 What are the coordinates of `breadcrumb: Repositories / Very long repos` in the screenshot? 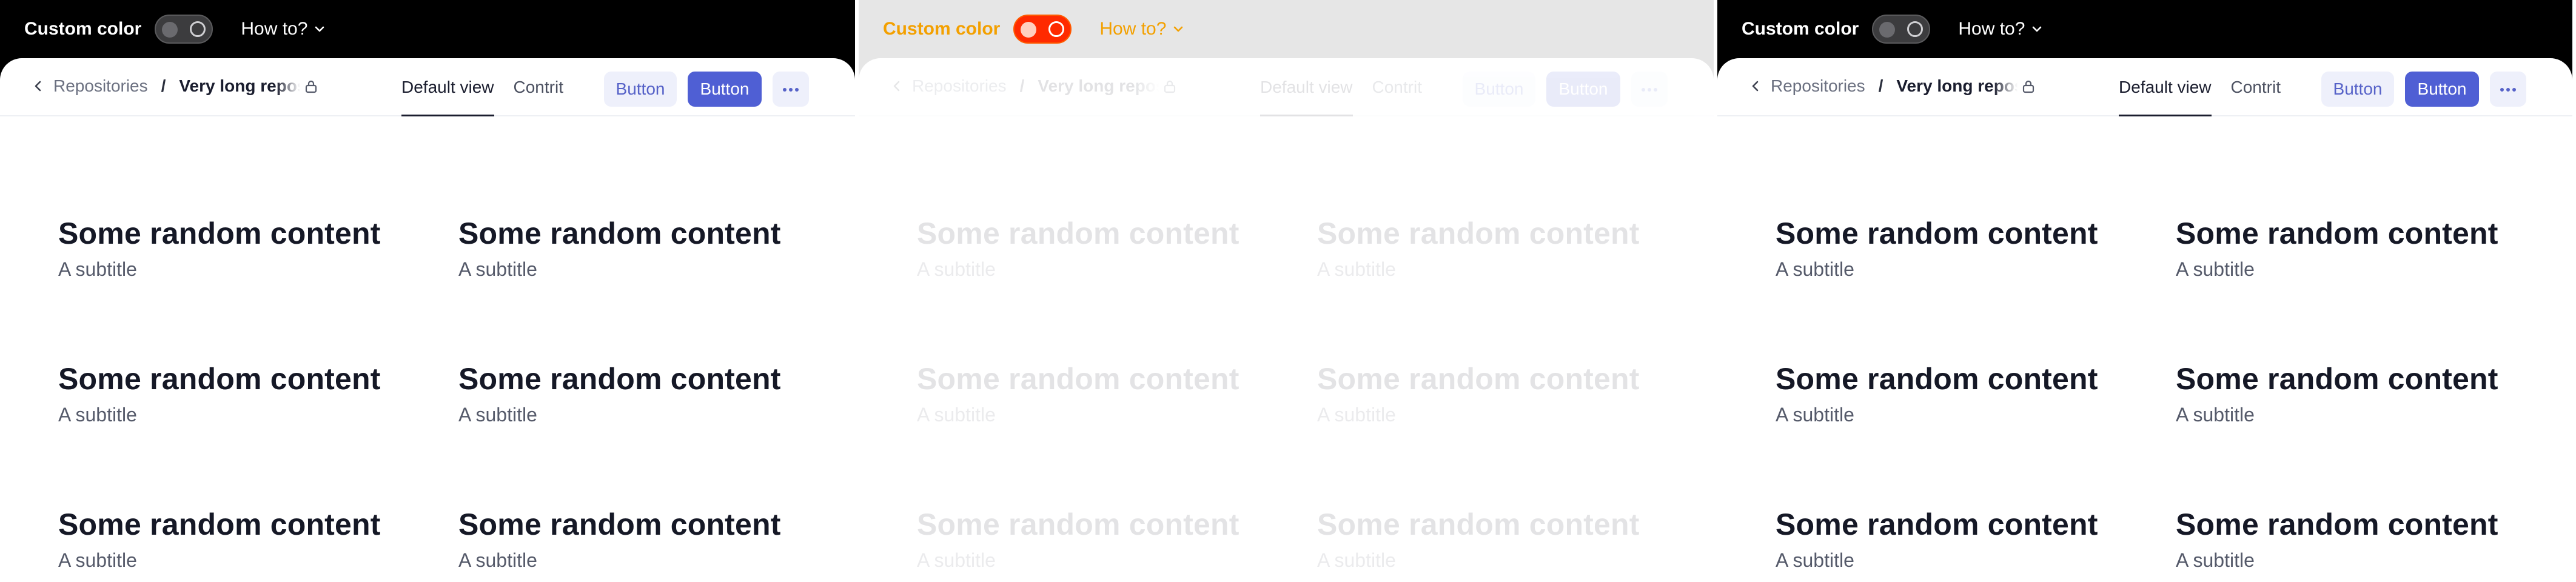 It's located at (166, 86).